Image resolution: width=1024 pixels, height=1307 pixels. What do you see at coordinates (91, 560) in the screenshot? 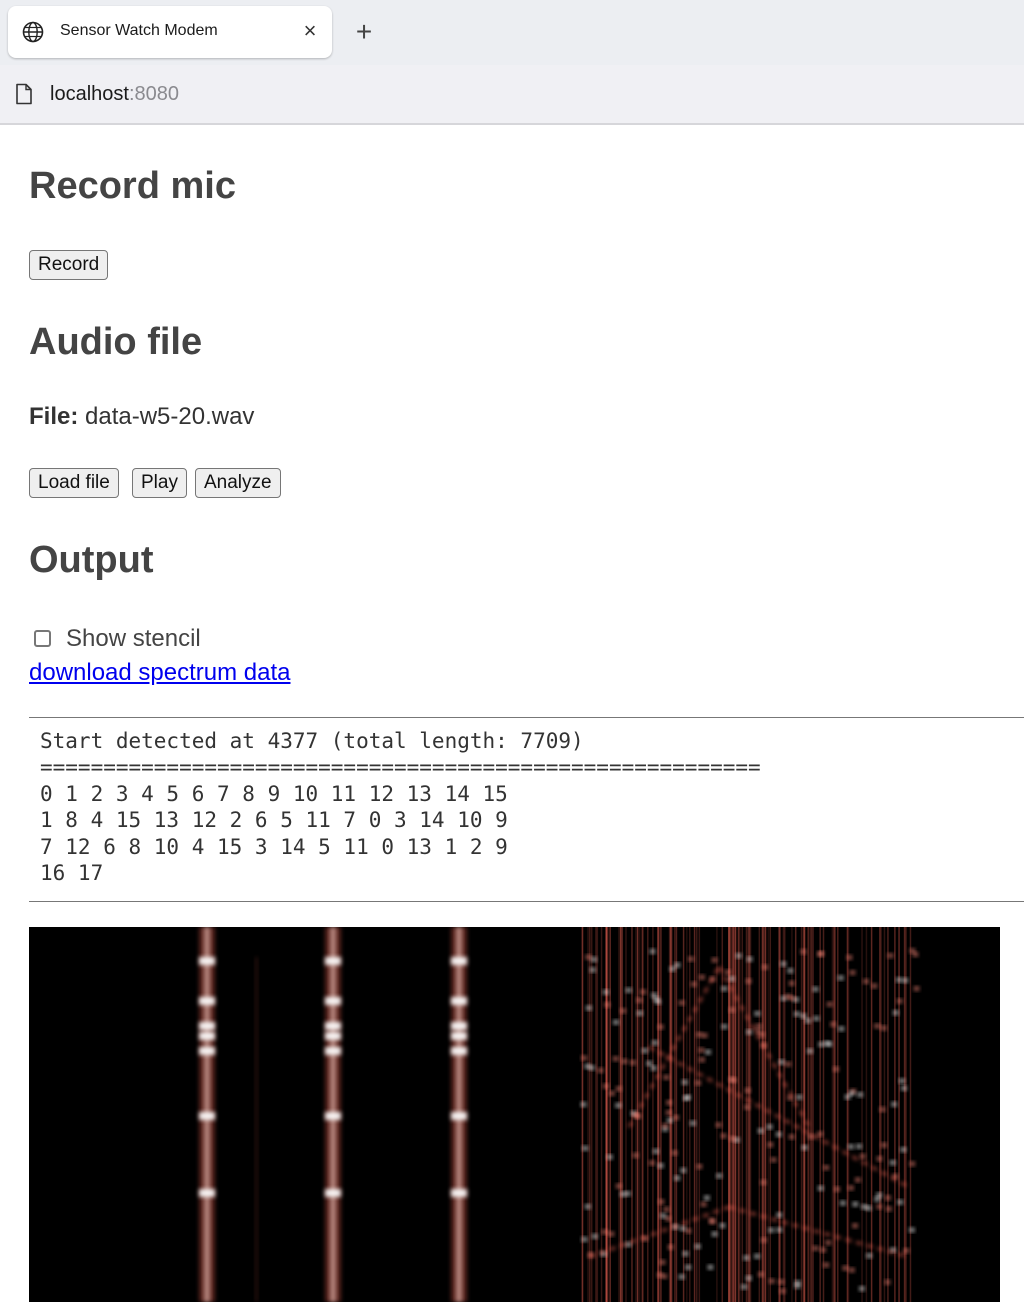
I see `output-heading: Output` at bounding box center [91, 560].